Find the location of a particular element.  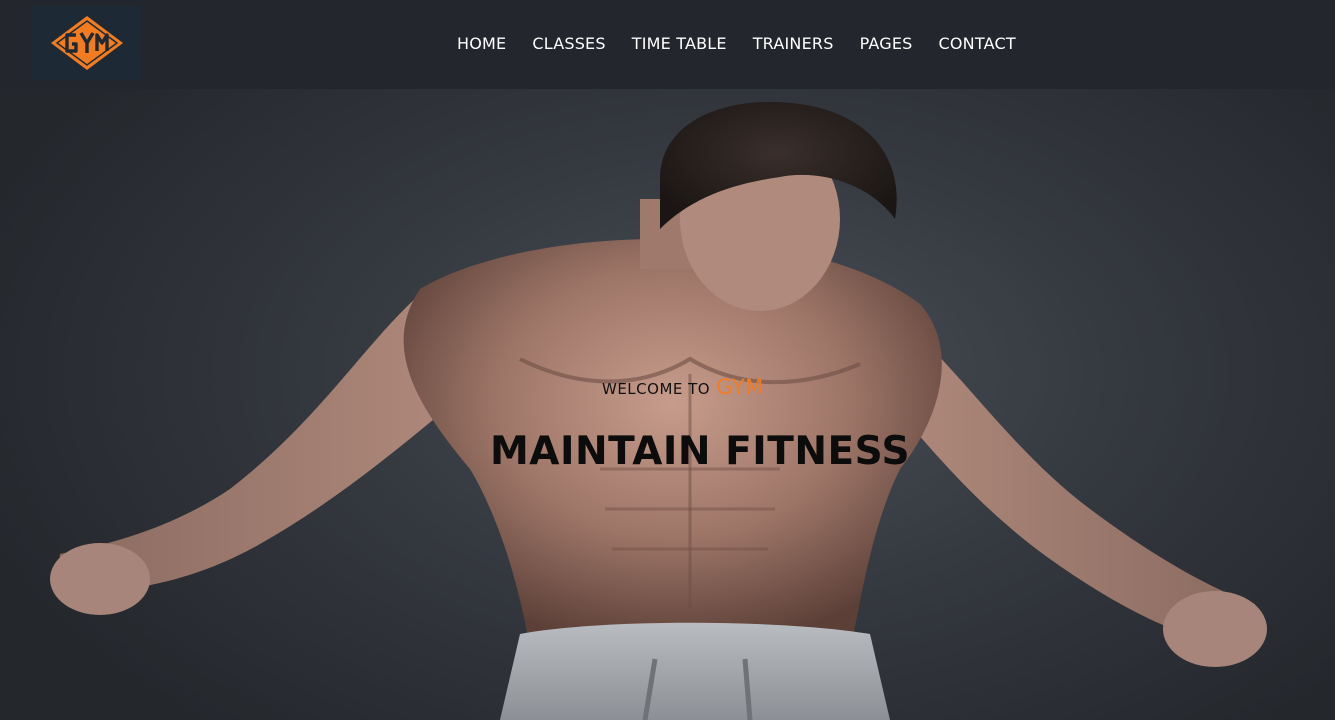

gym-logo-icon is located at coordinates (87, 43).